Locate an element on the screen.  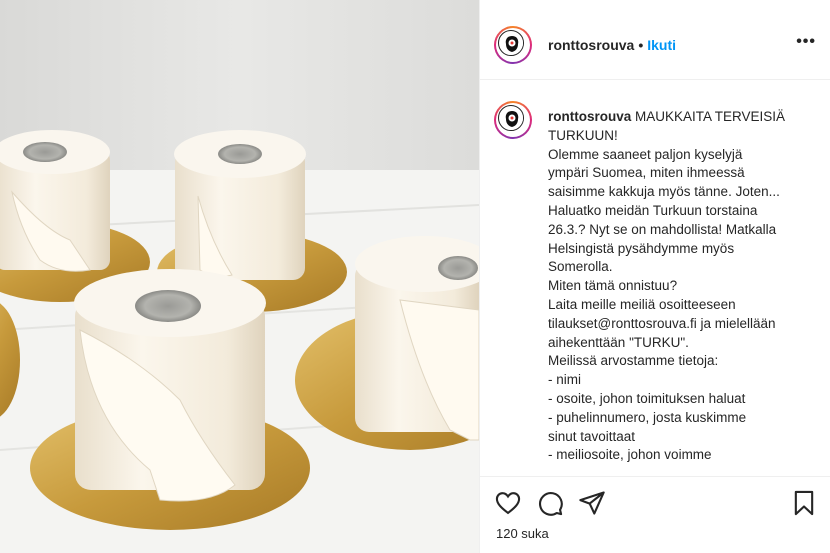
heart-icon is located at coordinates (508, 503).